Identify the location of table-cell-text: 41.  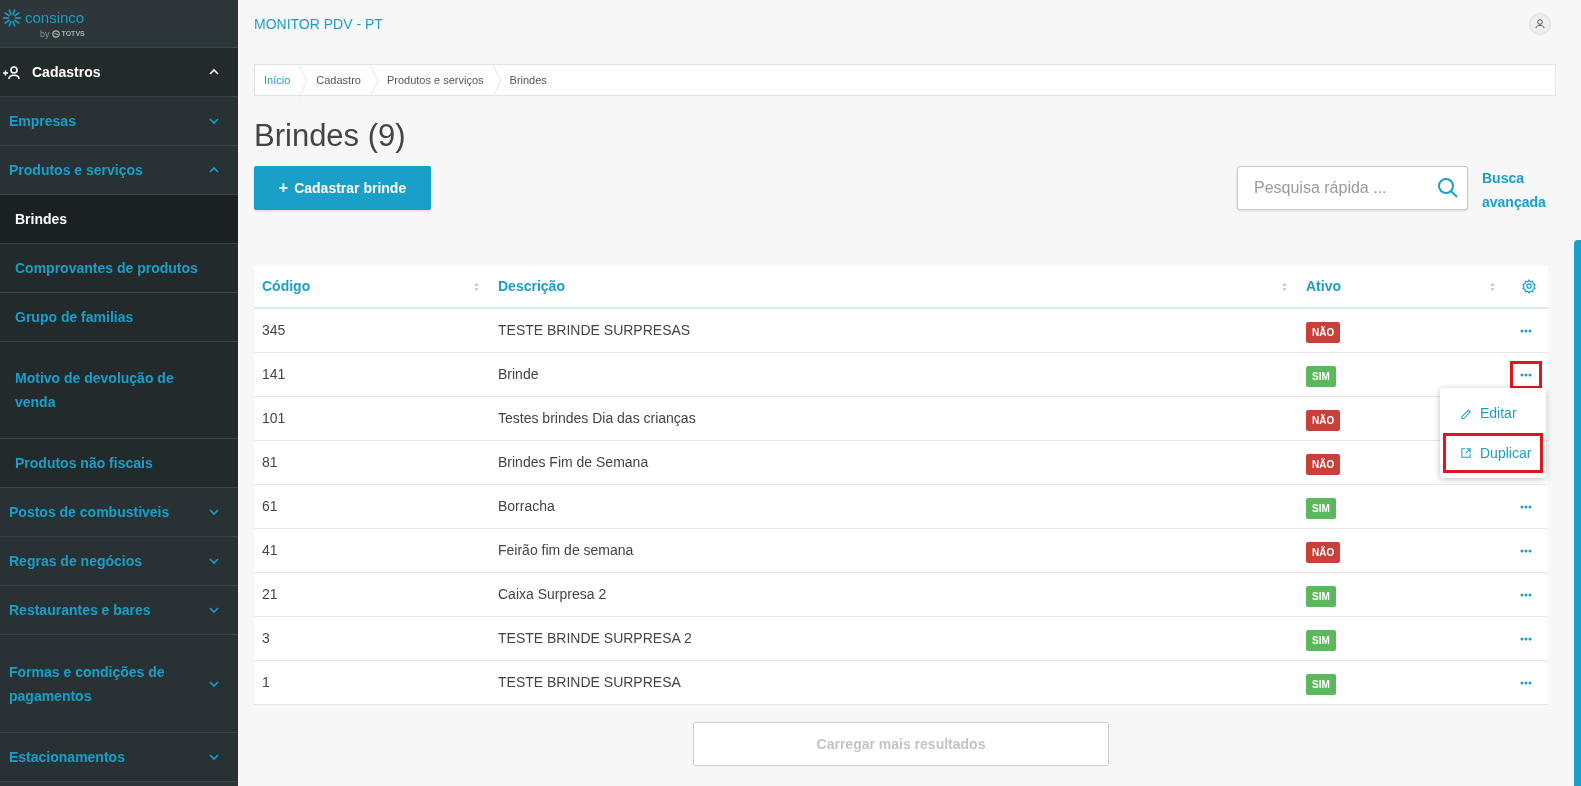
(270, 550).